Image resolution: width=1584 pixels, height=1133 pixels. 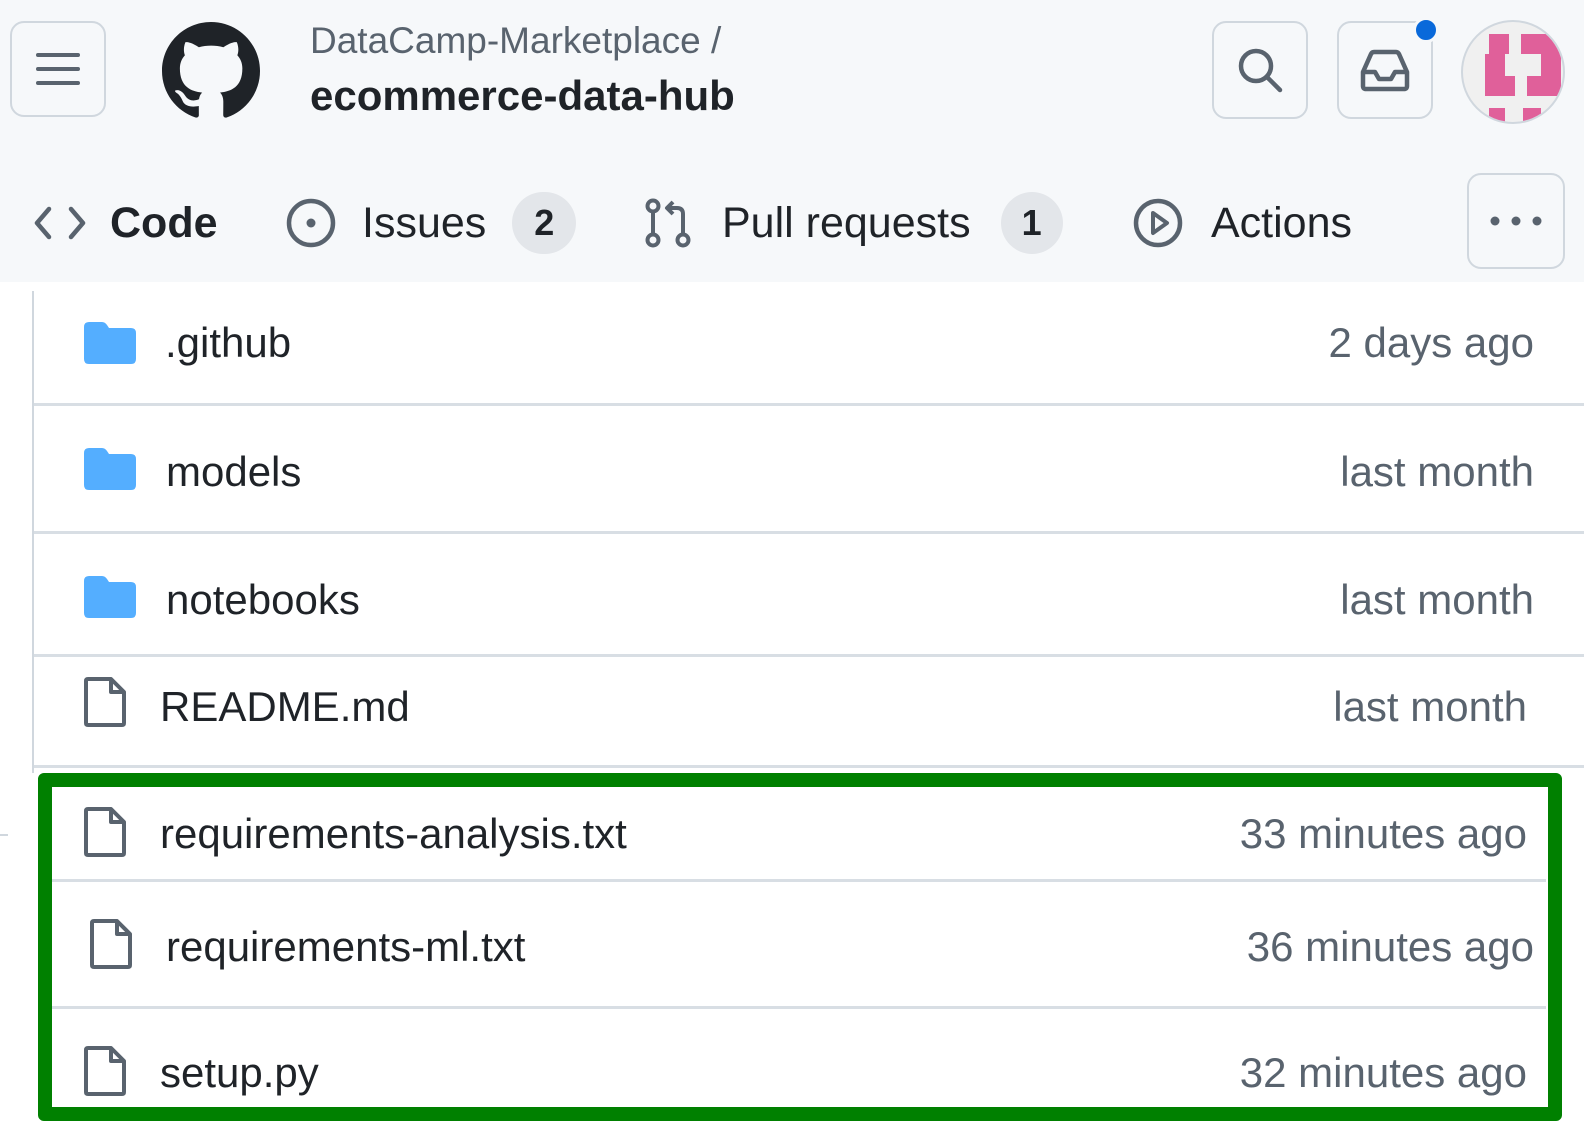 I want to click on file-updated-time: 33 minutes ago, so click(x=1383, y=834).